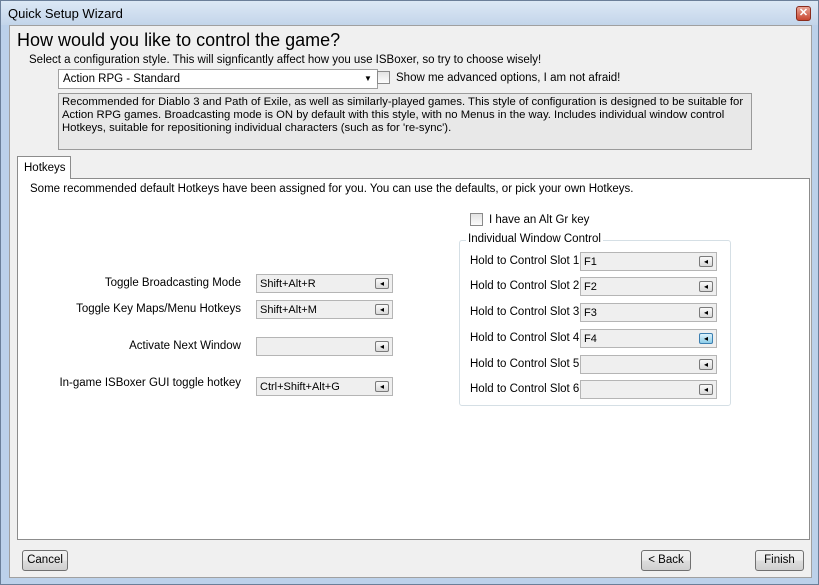 Image resolution: width=819 pixels, height=585 pixels. I want to click on hotkey-label-broadcasting: Toggle Broadcasting Mode, so click(172, 283).